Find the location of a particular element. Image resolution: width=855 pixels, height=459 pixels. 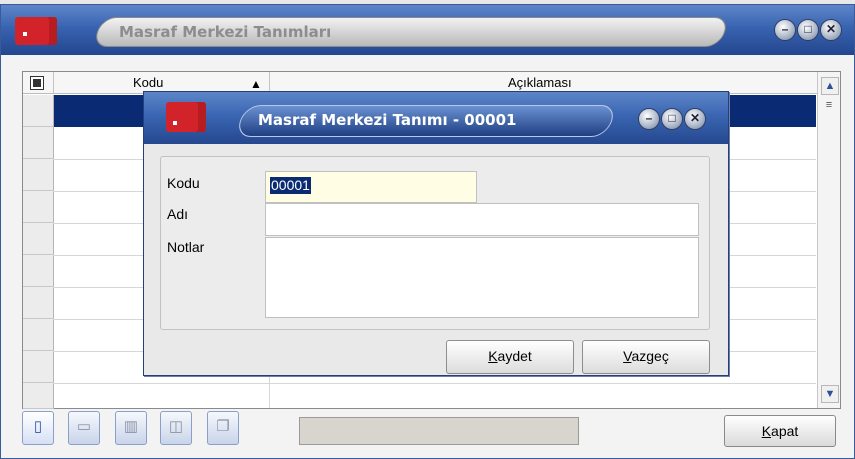

save-button-label: aydet is located at coordinates (514, 356).